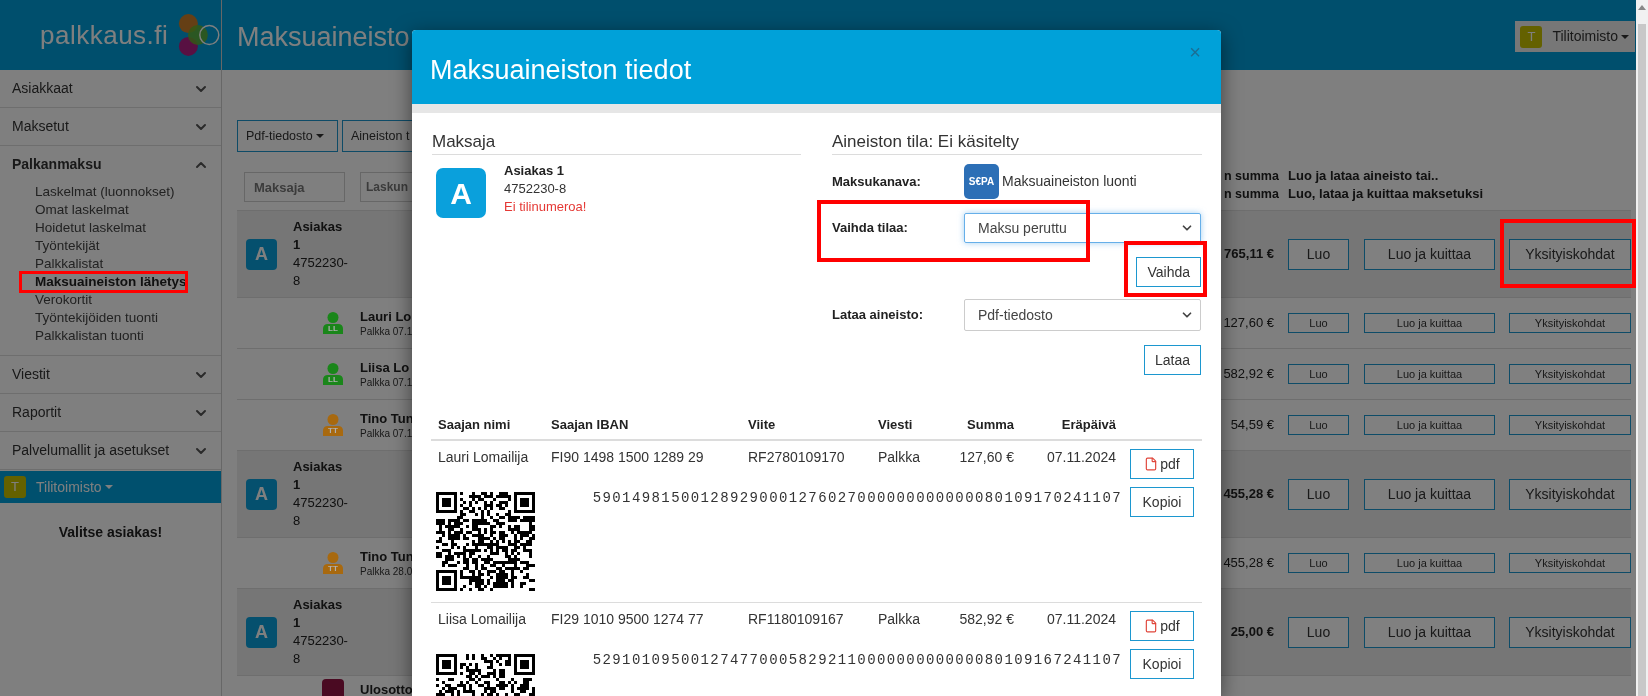  I want to click on sidebar-link: Hoidetut laskelmat, so click(128, 228).